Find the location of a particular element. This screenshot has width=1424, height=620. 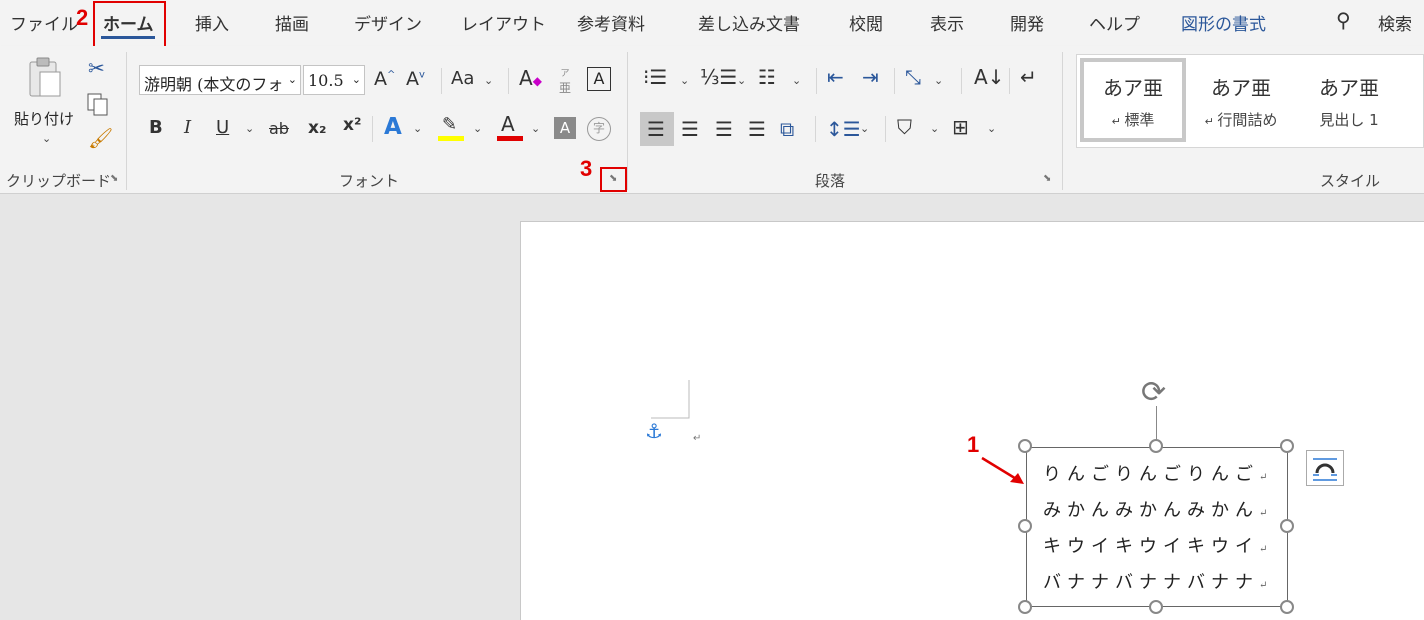

align-left-button: ☰ is located at coordinates (657, 129).